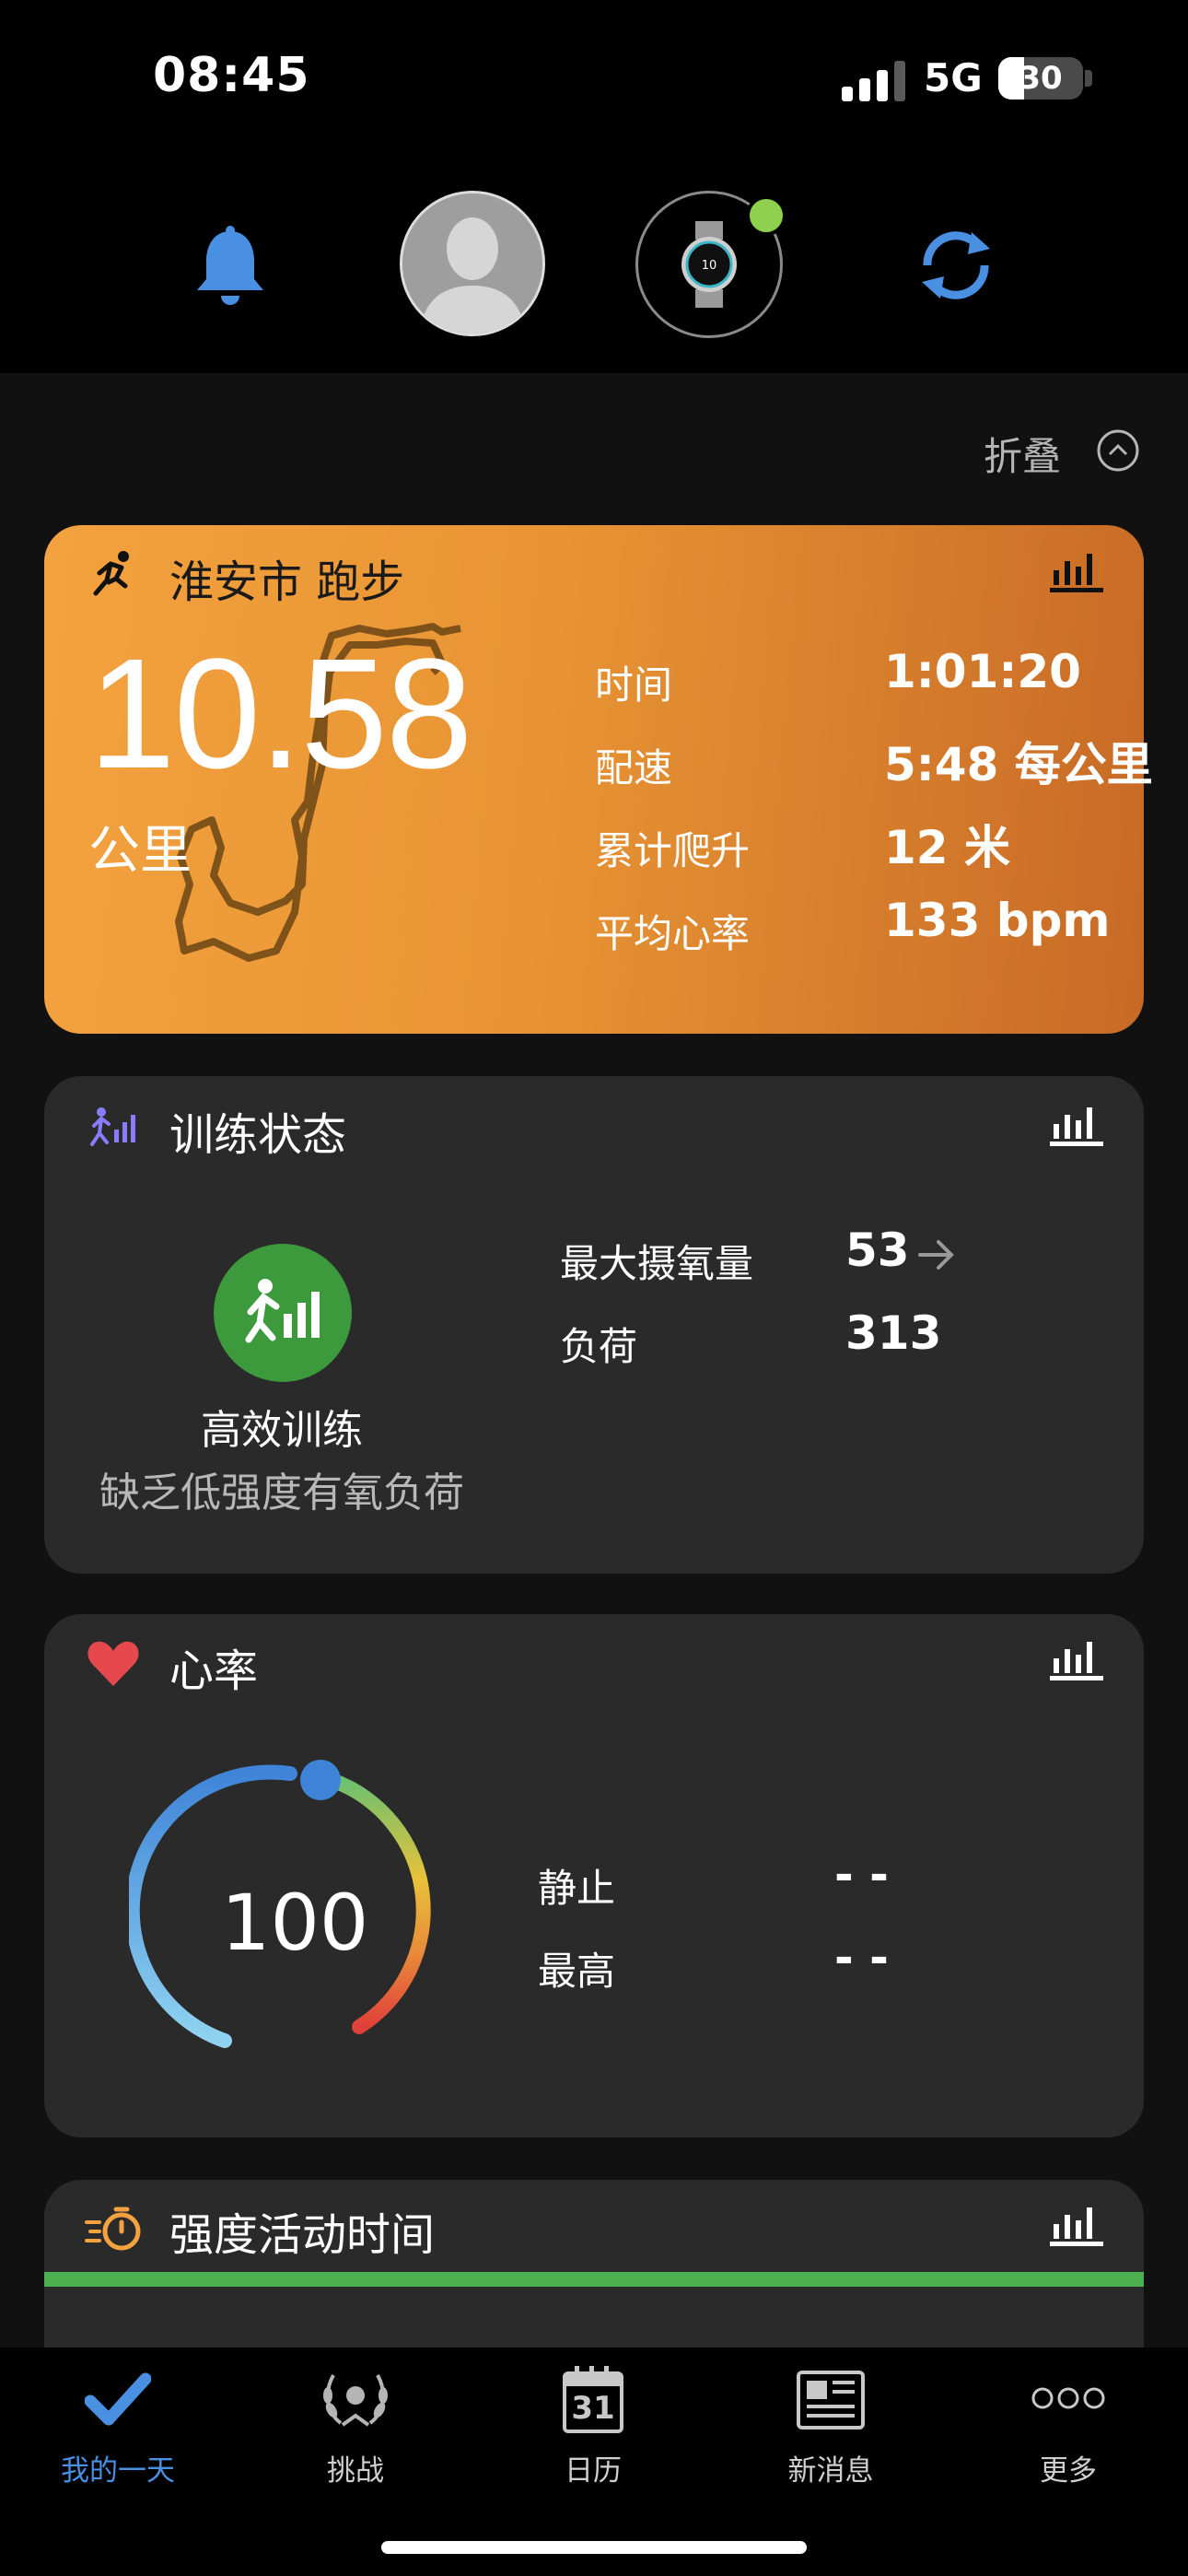 The height and width of the screenshot is (2576, 1188). What do you see at coordinates (1068, 2423) in the screenshot?
I see `tab-more: 更多` at bounding box center [1068, 2423].